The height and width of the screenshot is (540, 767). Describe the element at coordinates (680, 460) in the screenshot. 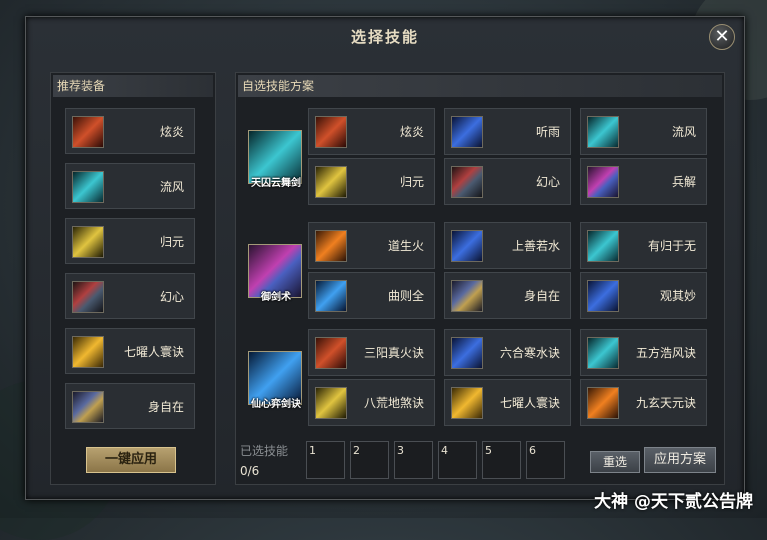

I see `apply-scheme-button: 应用方案` at that location.